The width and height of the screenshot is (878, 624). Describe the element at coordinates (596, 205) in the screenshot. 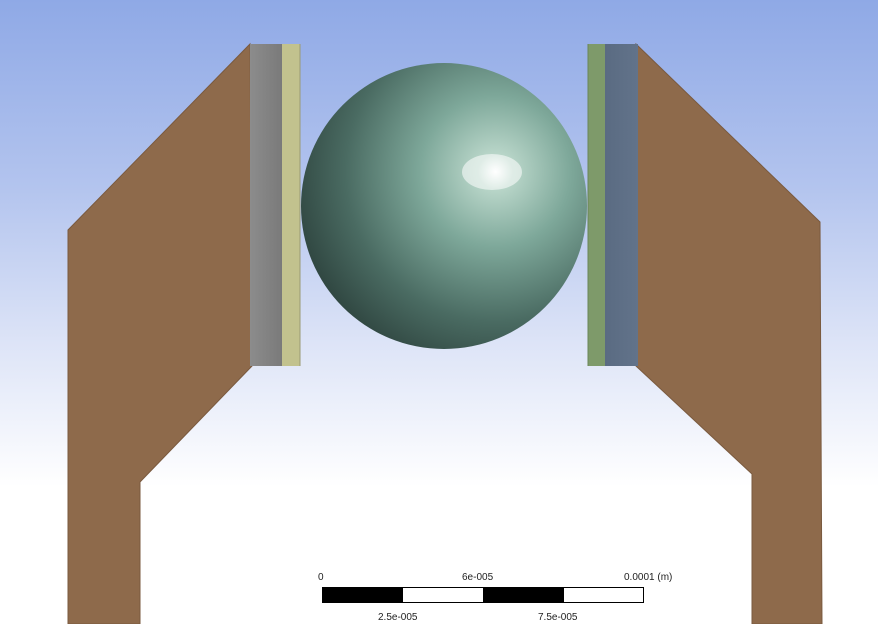

I see `right-plate-inner` at that location.